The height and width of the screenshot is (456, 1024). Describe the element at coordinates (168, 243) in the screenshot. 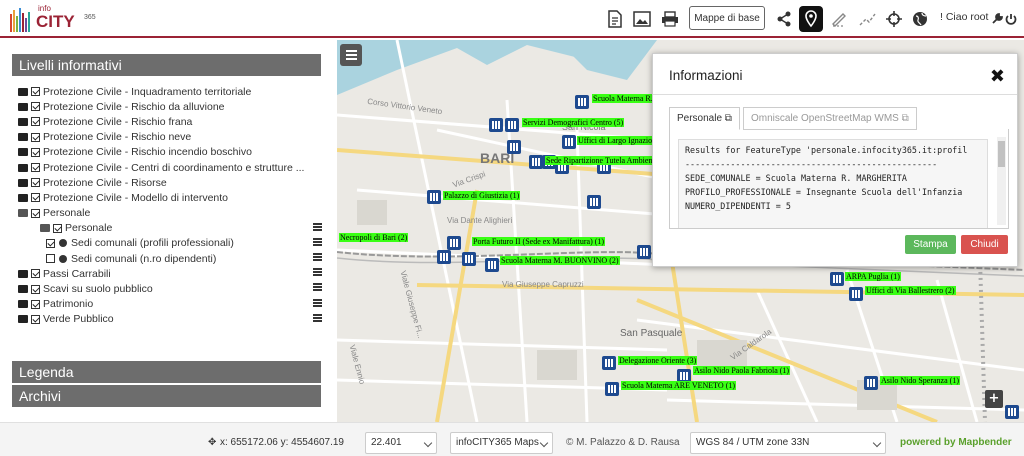

I see `layer-item: Sedi comunali (profili professionali)` at that location.